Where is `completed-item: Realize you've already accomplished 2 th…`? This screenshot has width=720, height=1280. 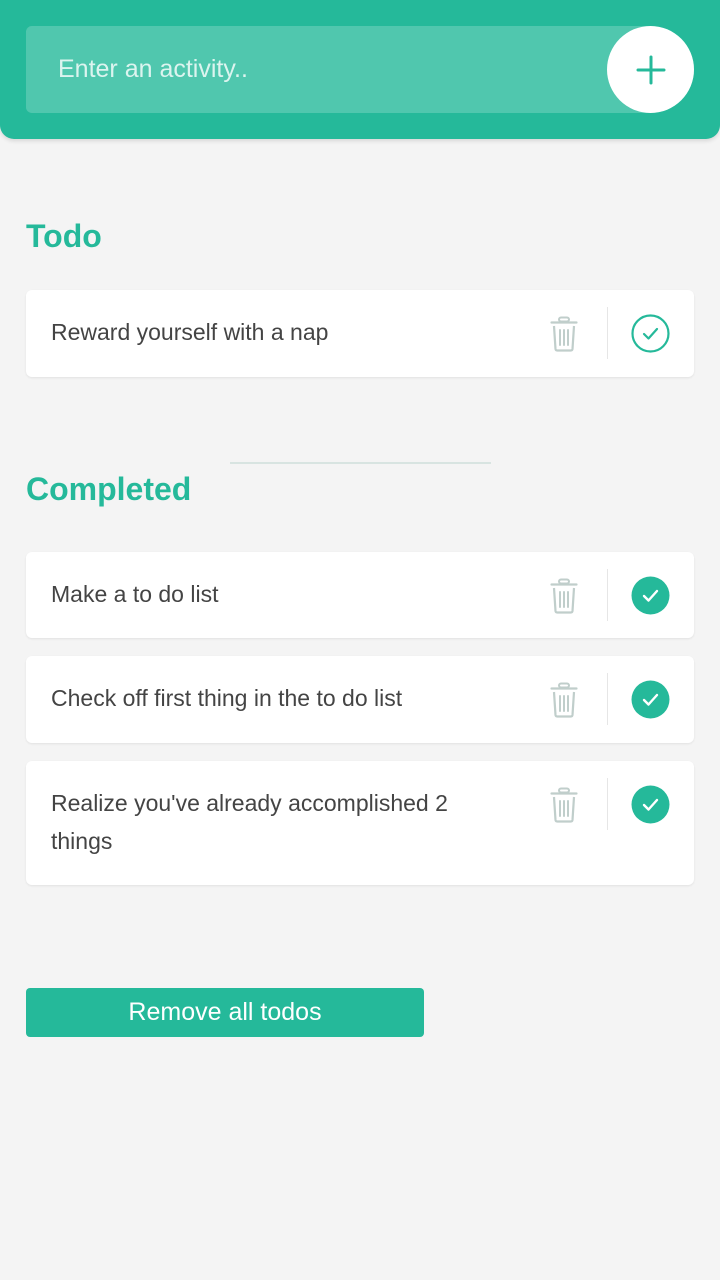
completed-item: Realize you've already accomplished 2 th… is located at coordinates (360, 823).